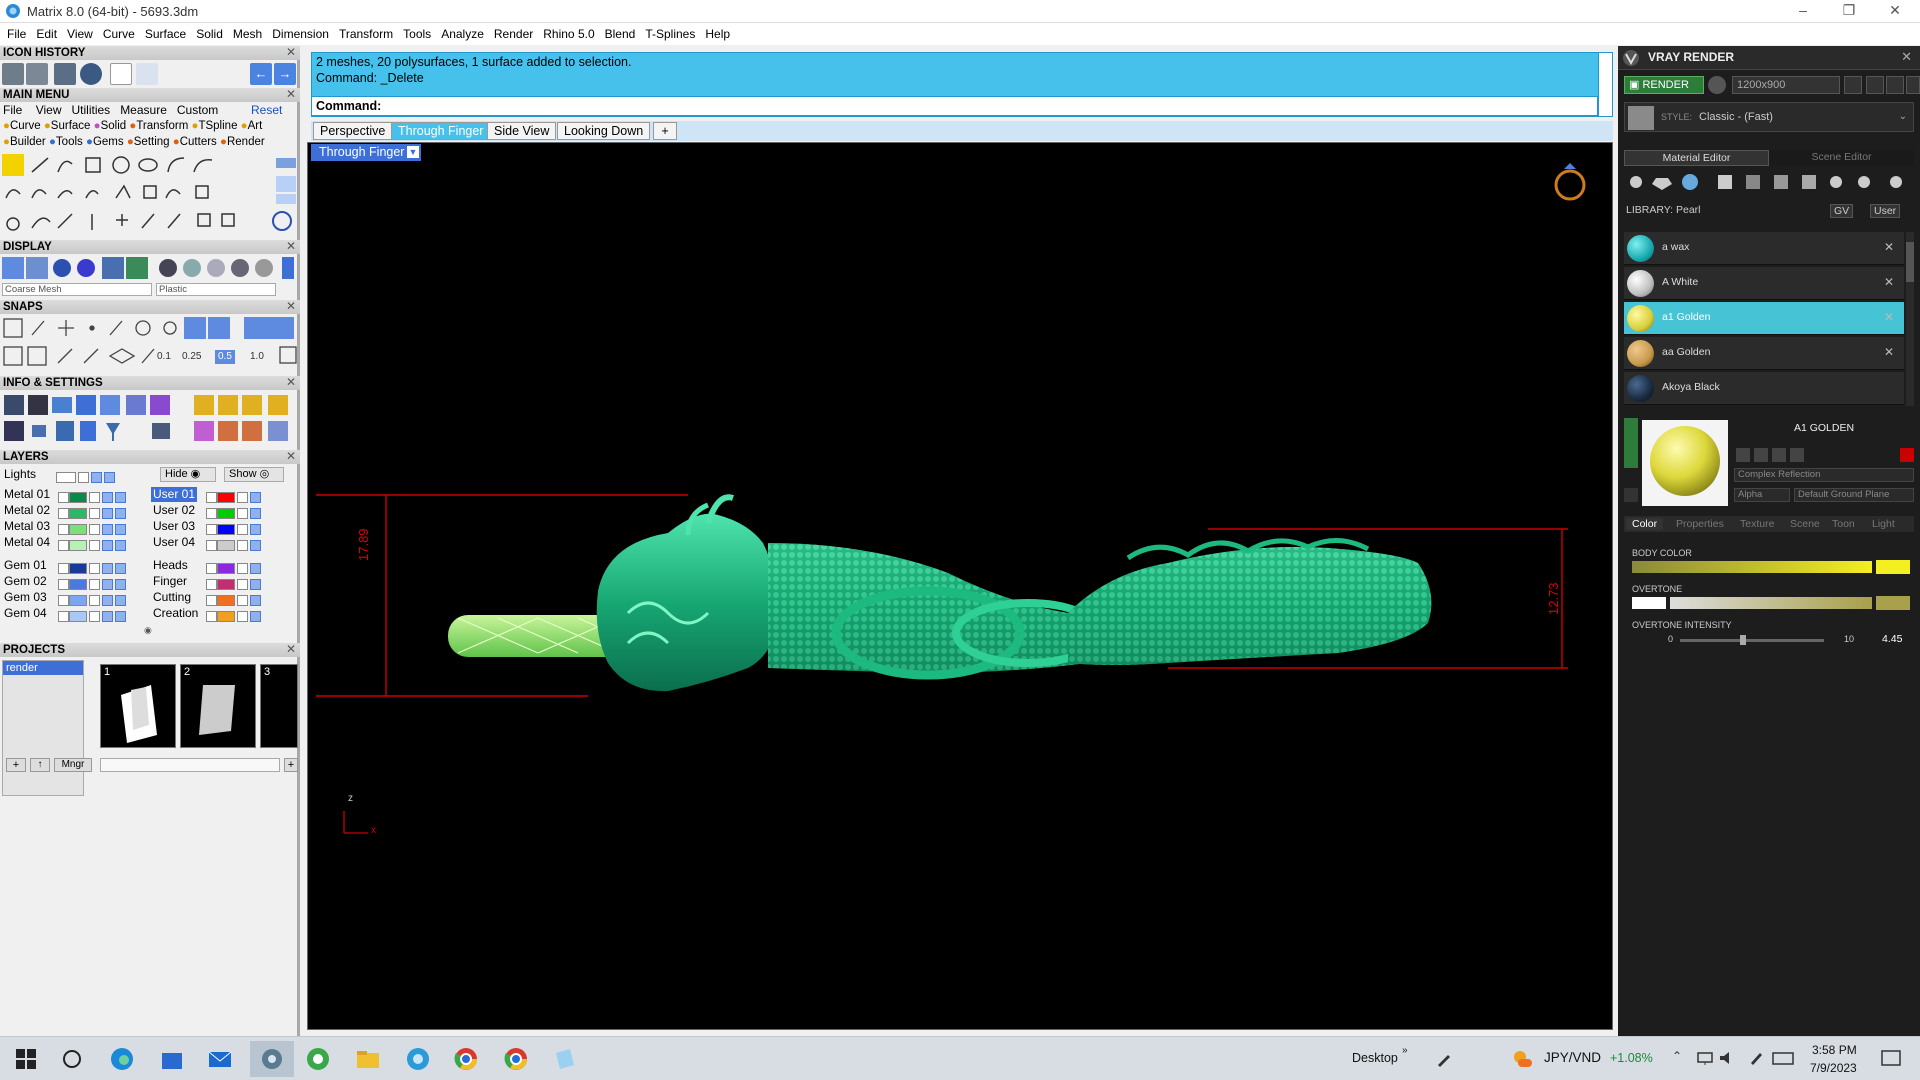 This screenshot has height=1080, width=1920. I want to click on chevron-icon: », so click(1405, 1050).